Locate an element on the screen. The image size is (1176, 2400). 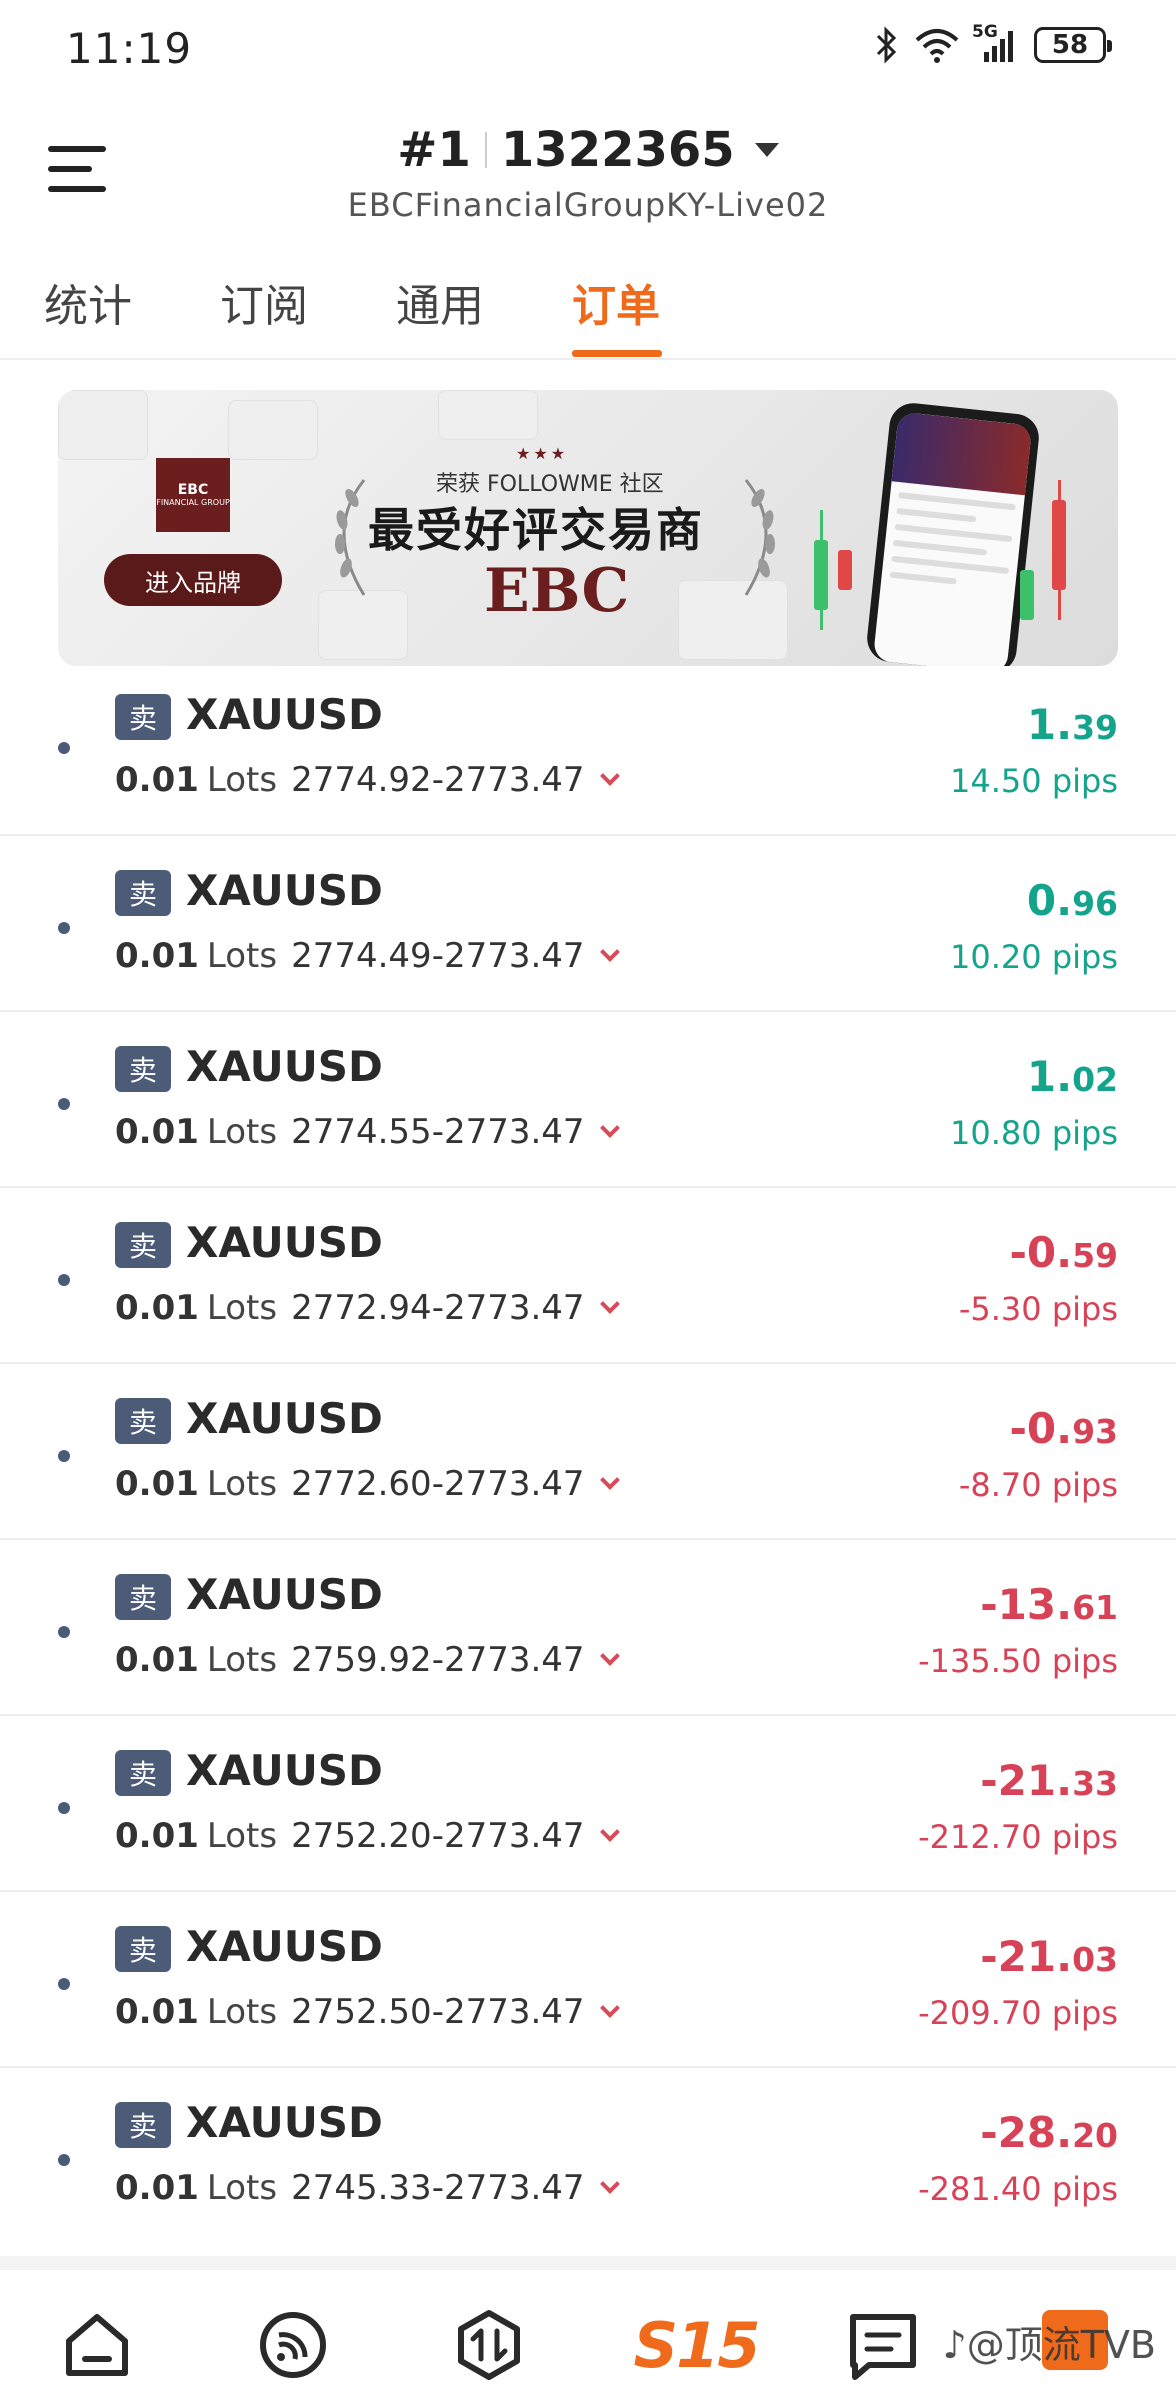
price-range: 2772.94-2773.47 is located at coordinates (438, 1308).